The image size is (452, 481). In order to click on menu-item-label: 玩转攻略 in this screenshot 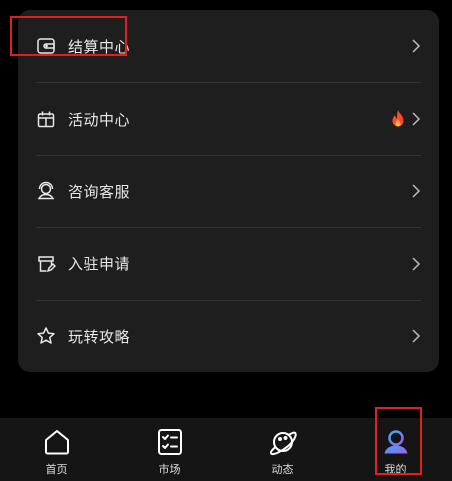, I will do `click(99, 336)`.